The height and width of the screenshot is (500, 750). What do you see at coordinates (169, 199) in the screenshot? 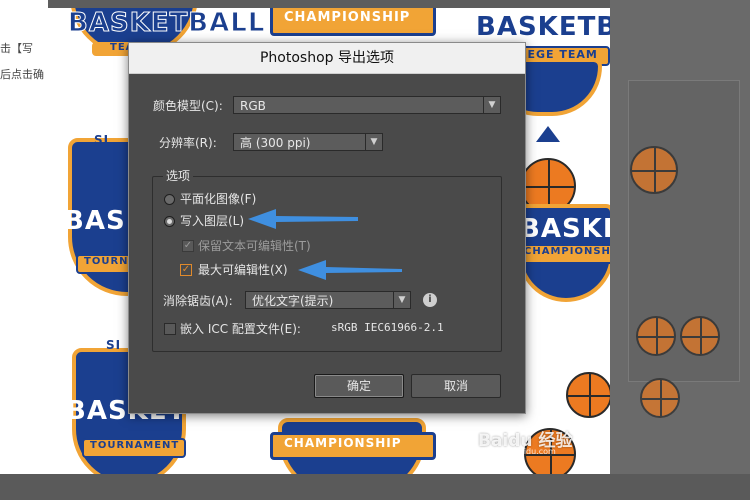
I see `flat-image-radio` at bounding box center [169, 199].